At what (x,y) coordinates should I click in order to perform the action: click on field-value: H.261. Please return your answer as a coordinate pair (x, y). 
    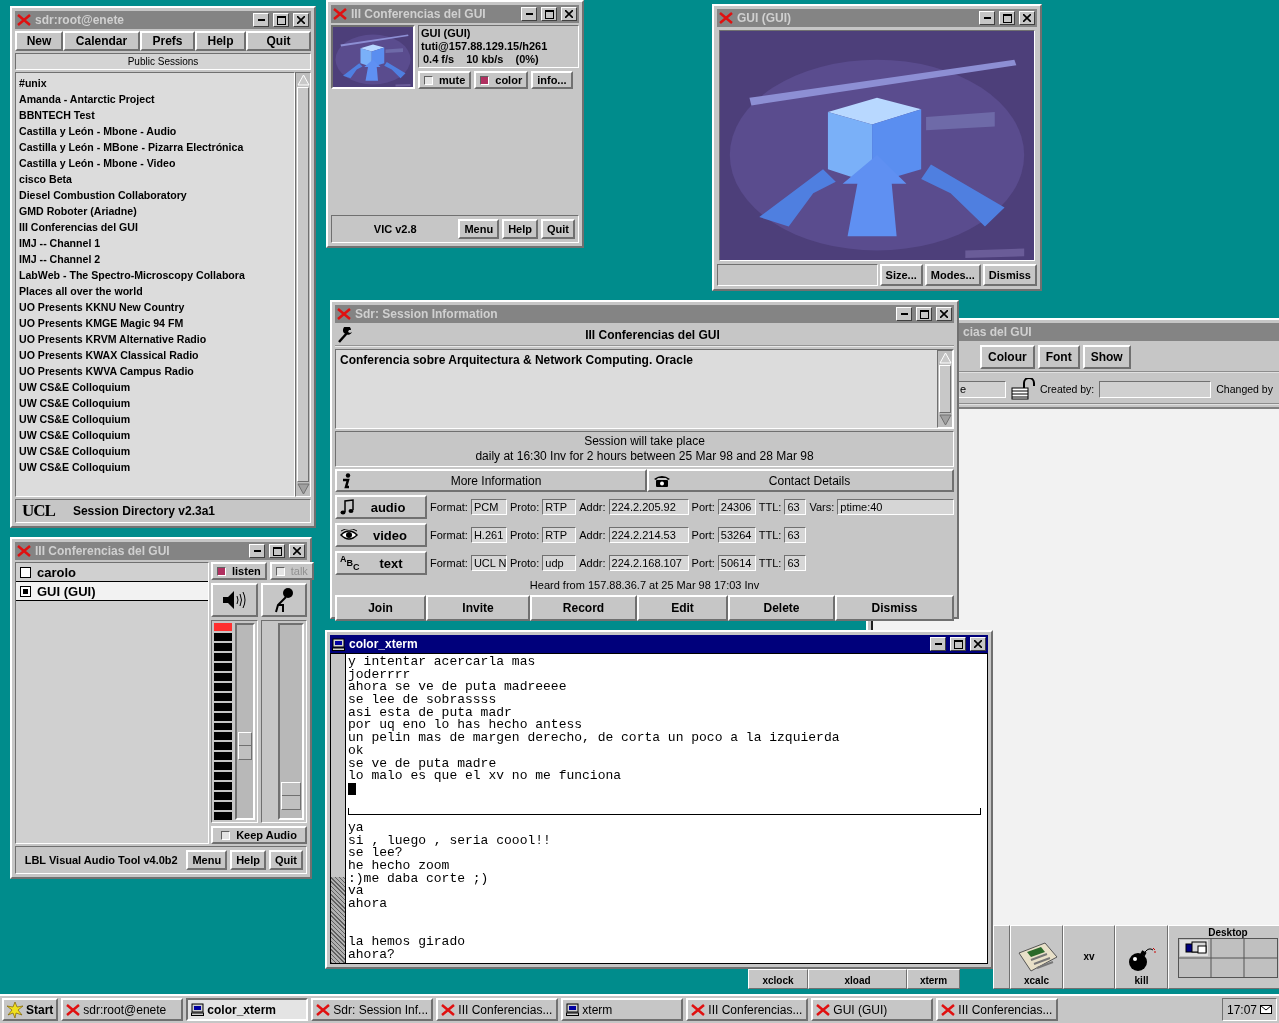
    Looking at the image, I should click on (488, 535).